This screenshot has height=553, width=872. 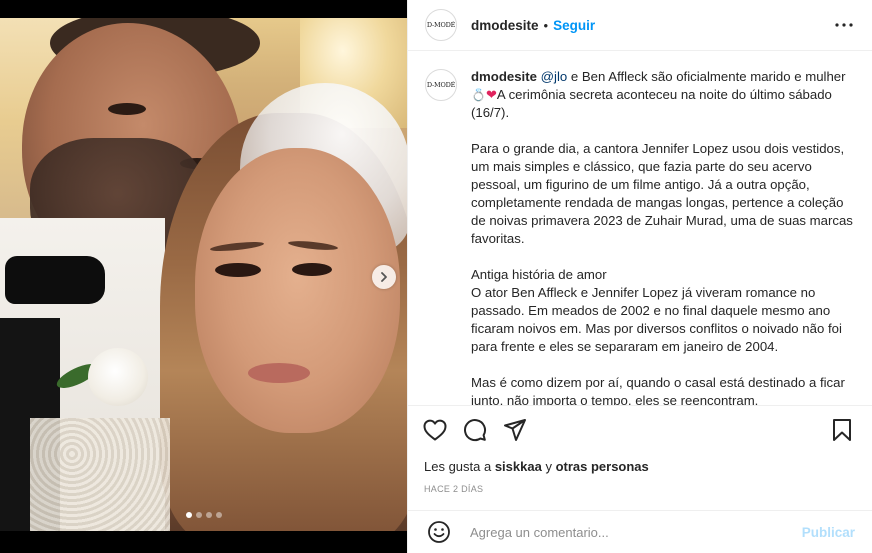 What do you see at coordinates (459, 466) in the screenshot?
I see `likes-prefix: Les gusta a` at bounding box center [459, 466].